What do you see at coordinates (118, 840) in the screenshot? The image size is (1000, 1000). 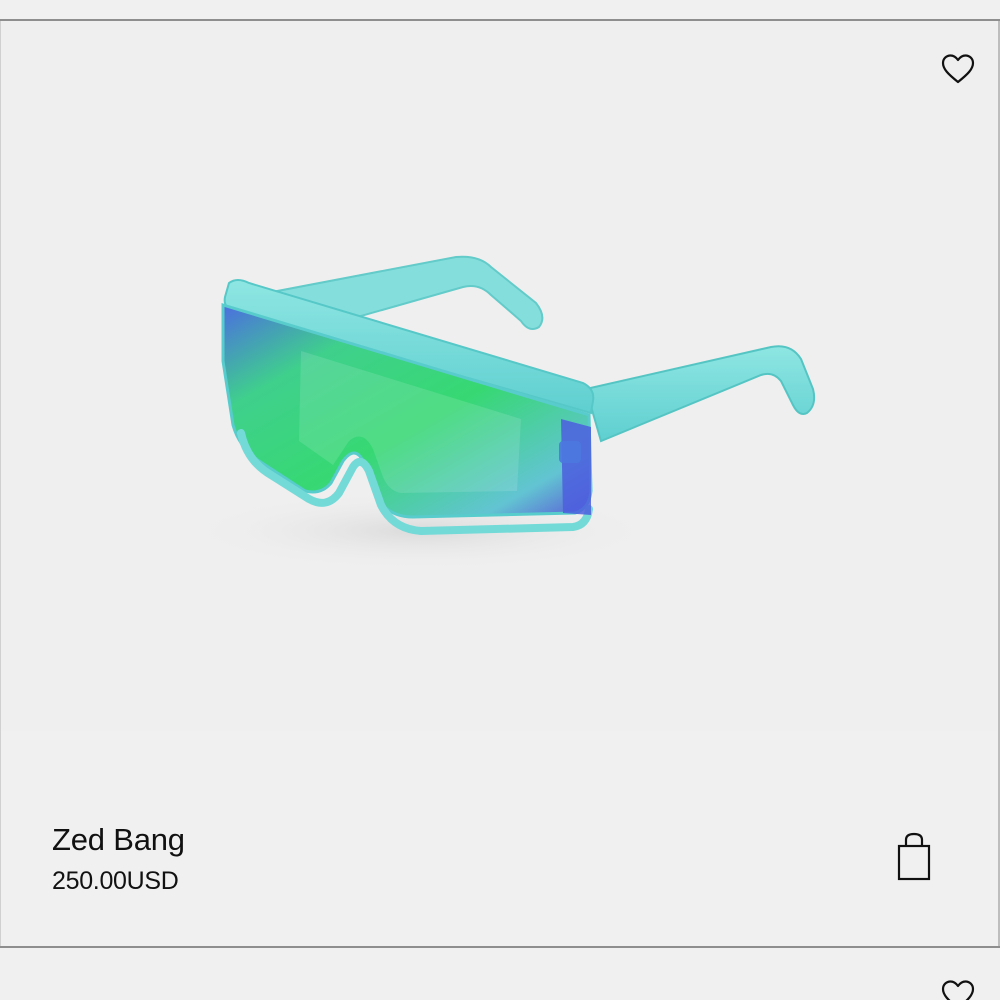 I see `product-name: Zed Bang` at bounding box center [118, 840].